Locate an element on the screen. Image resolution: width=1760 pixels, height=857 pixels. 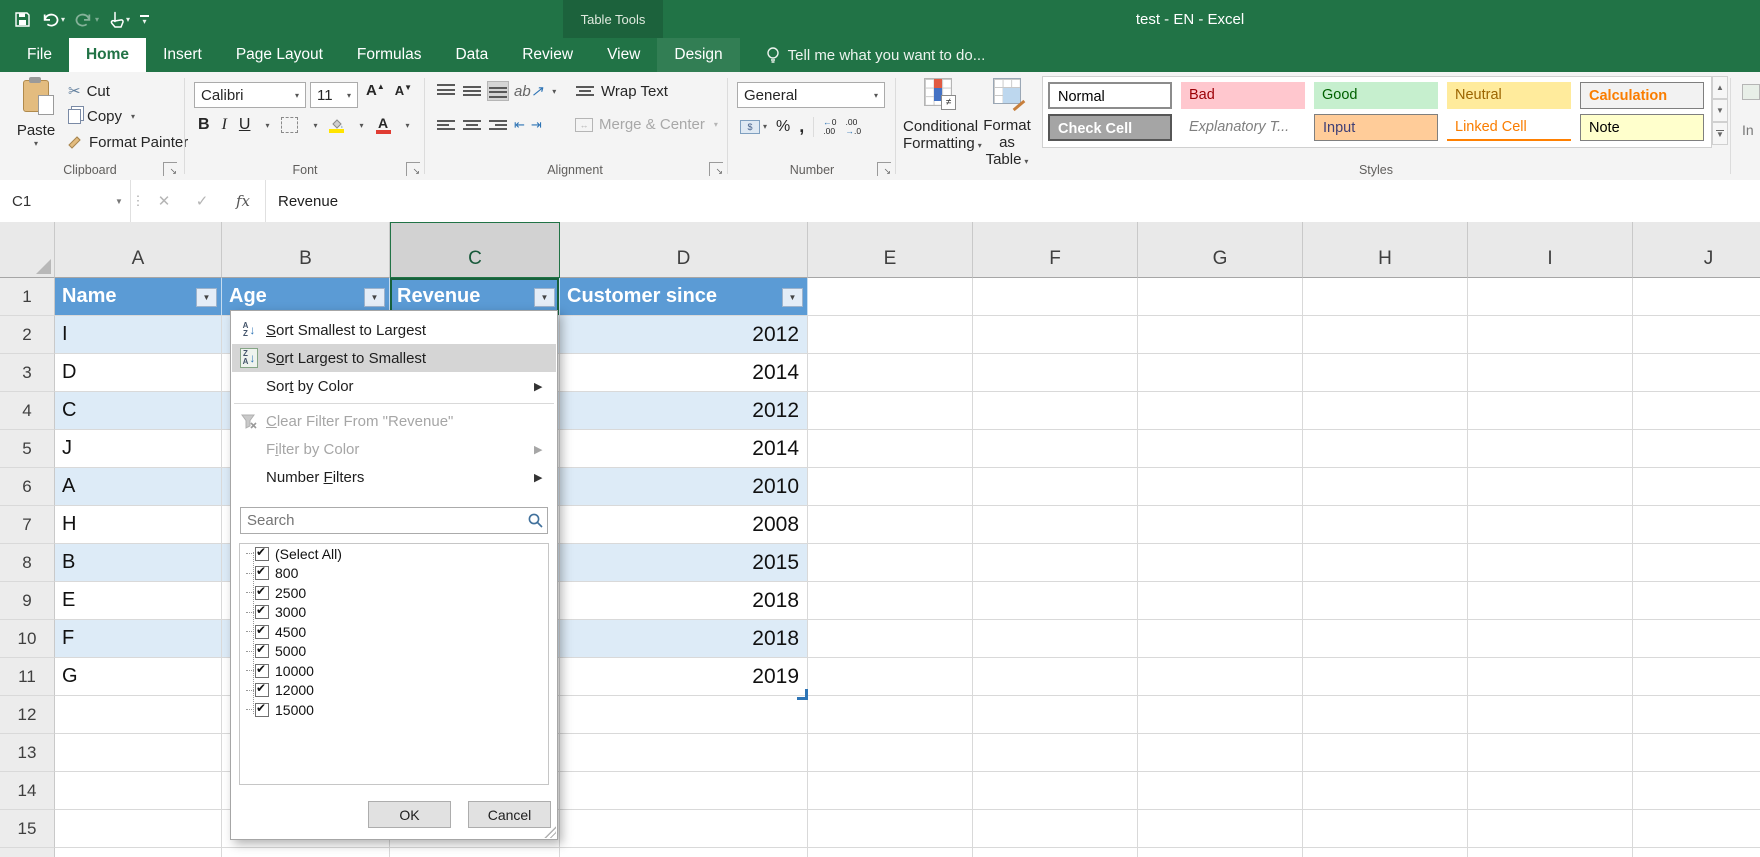
cell-H5 is located at coordinates (1385, 449).